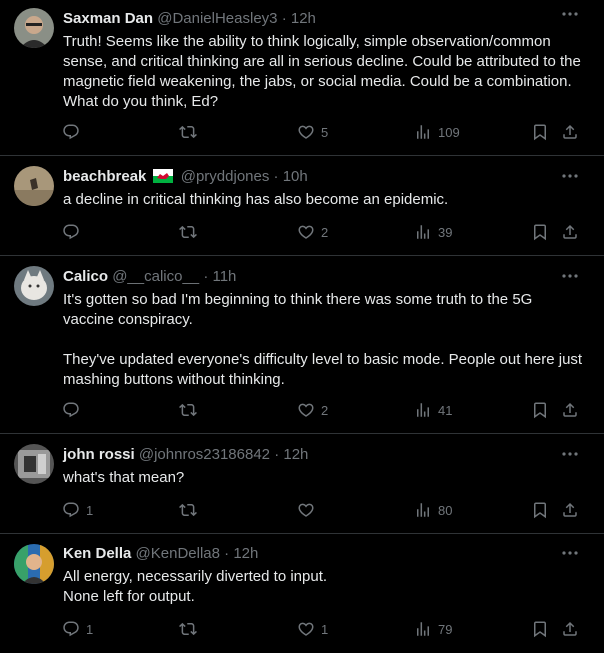 This screenshot has width=604, height=653. I want to click on like-button, so click(309, 510).